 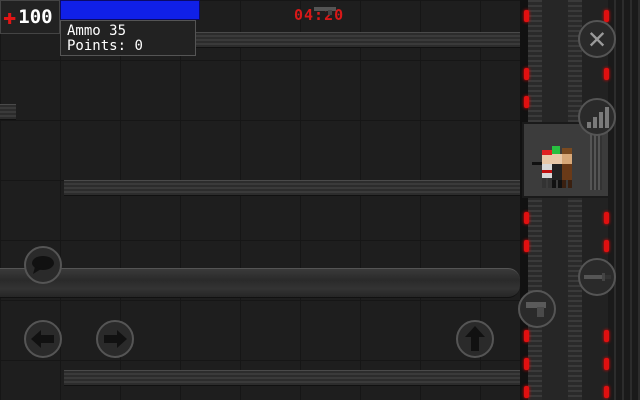 I want to click on chat-button, so click(x=43, y=265).